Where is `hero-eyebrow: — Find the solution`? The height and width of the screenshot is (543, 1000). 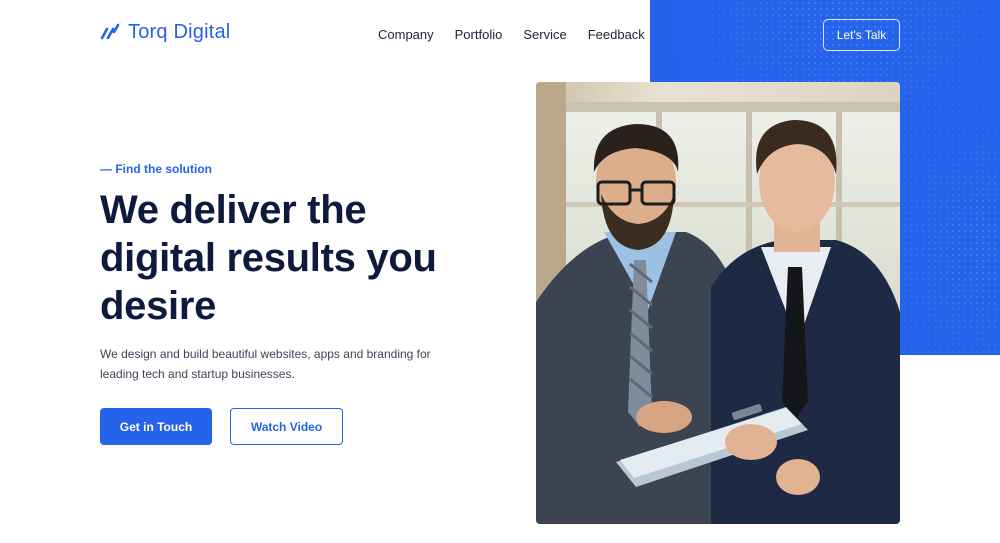 hero-eyebrow: — Find the solution is located at coordinates (156, 169).